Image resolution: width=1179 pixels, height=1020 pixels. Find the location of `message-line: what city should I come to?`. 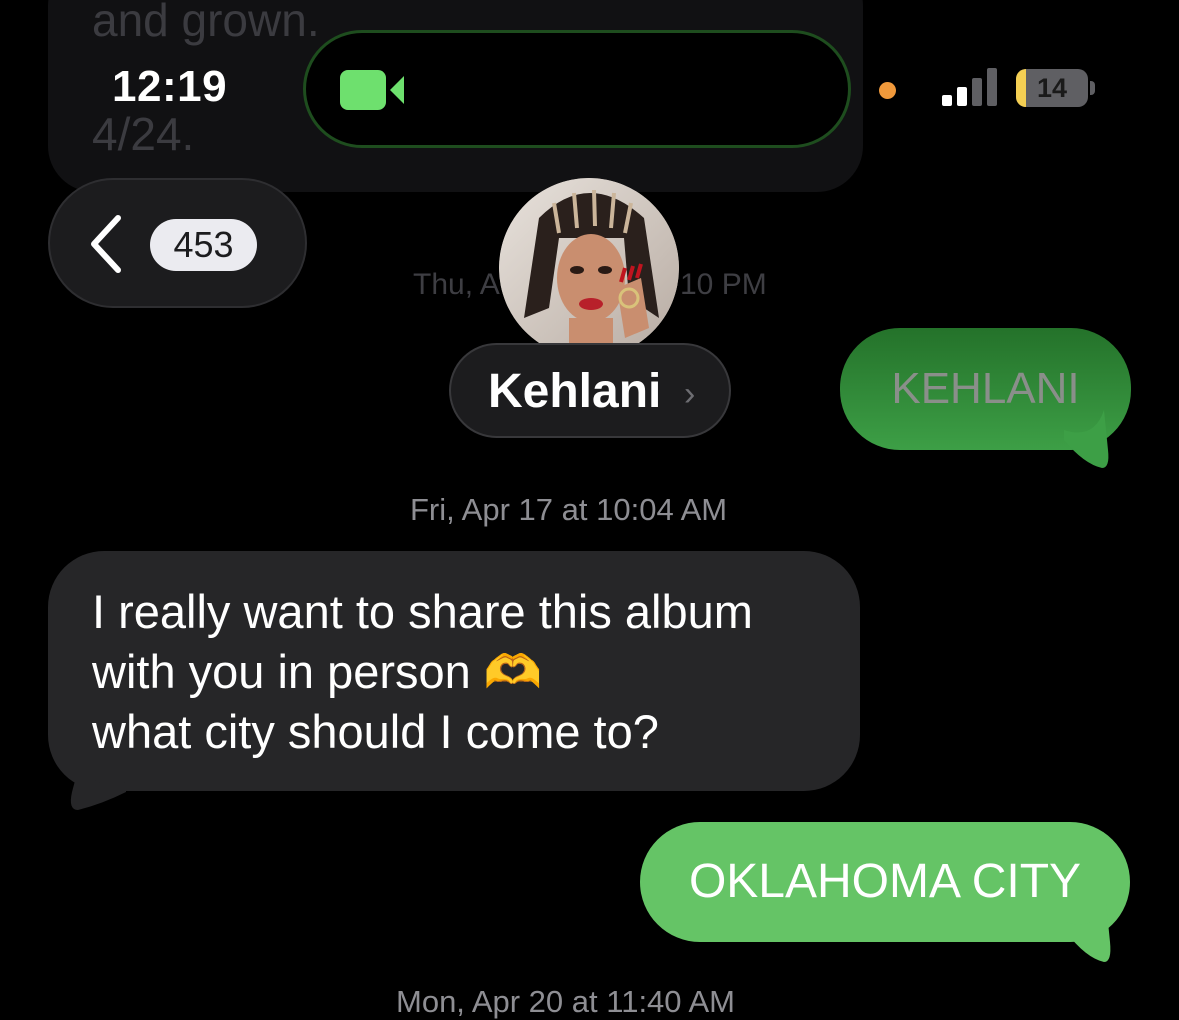

message-line: what city should I come to? is located at coordinates (375, 731).